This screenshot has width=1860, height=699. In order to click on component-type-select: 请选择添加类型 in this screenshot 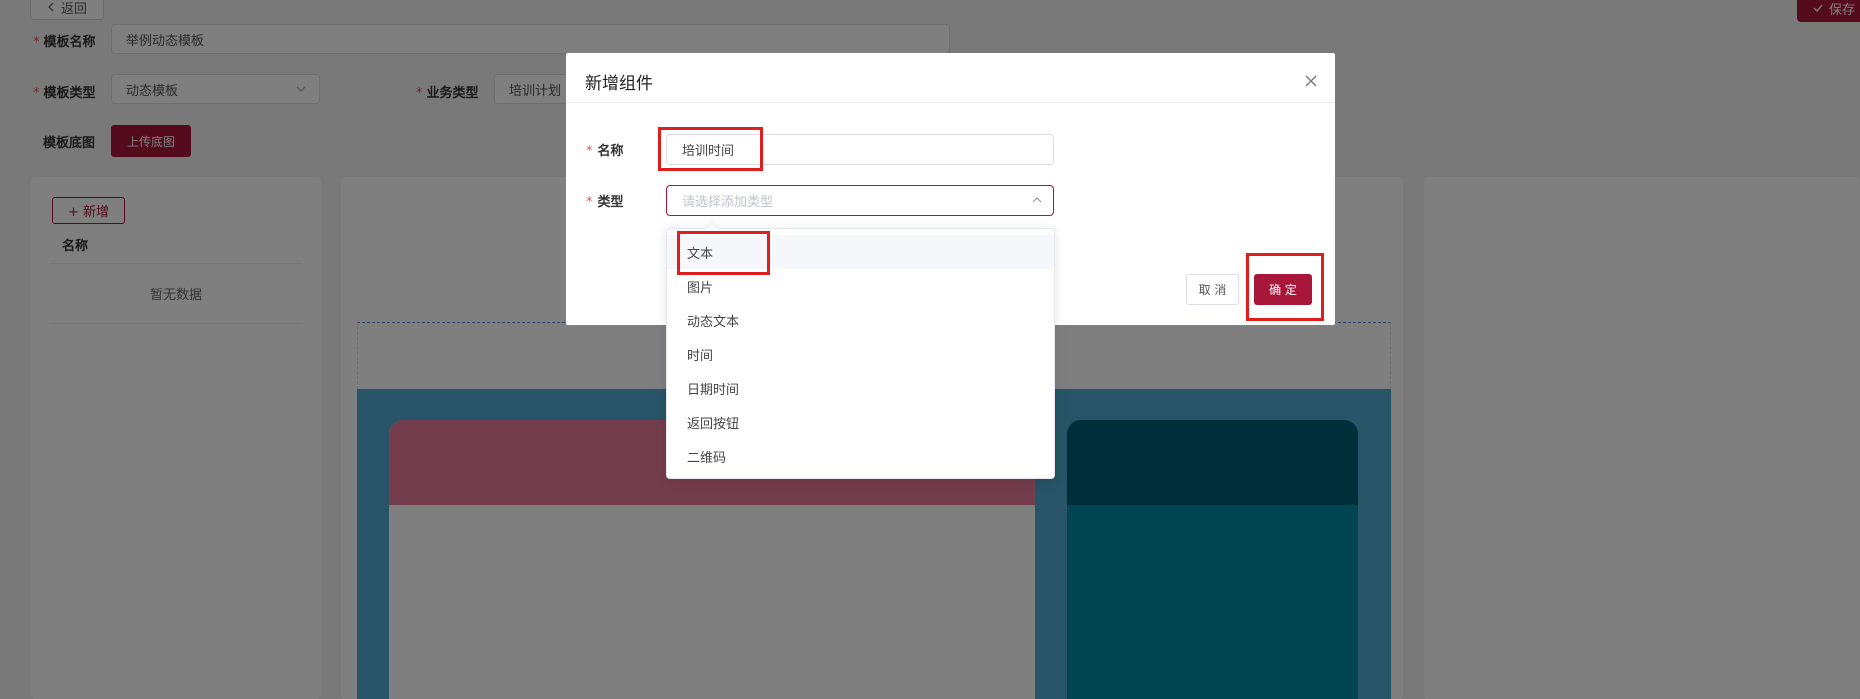, I will do `click(860, 200)`.